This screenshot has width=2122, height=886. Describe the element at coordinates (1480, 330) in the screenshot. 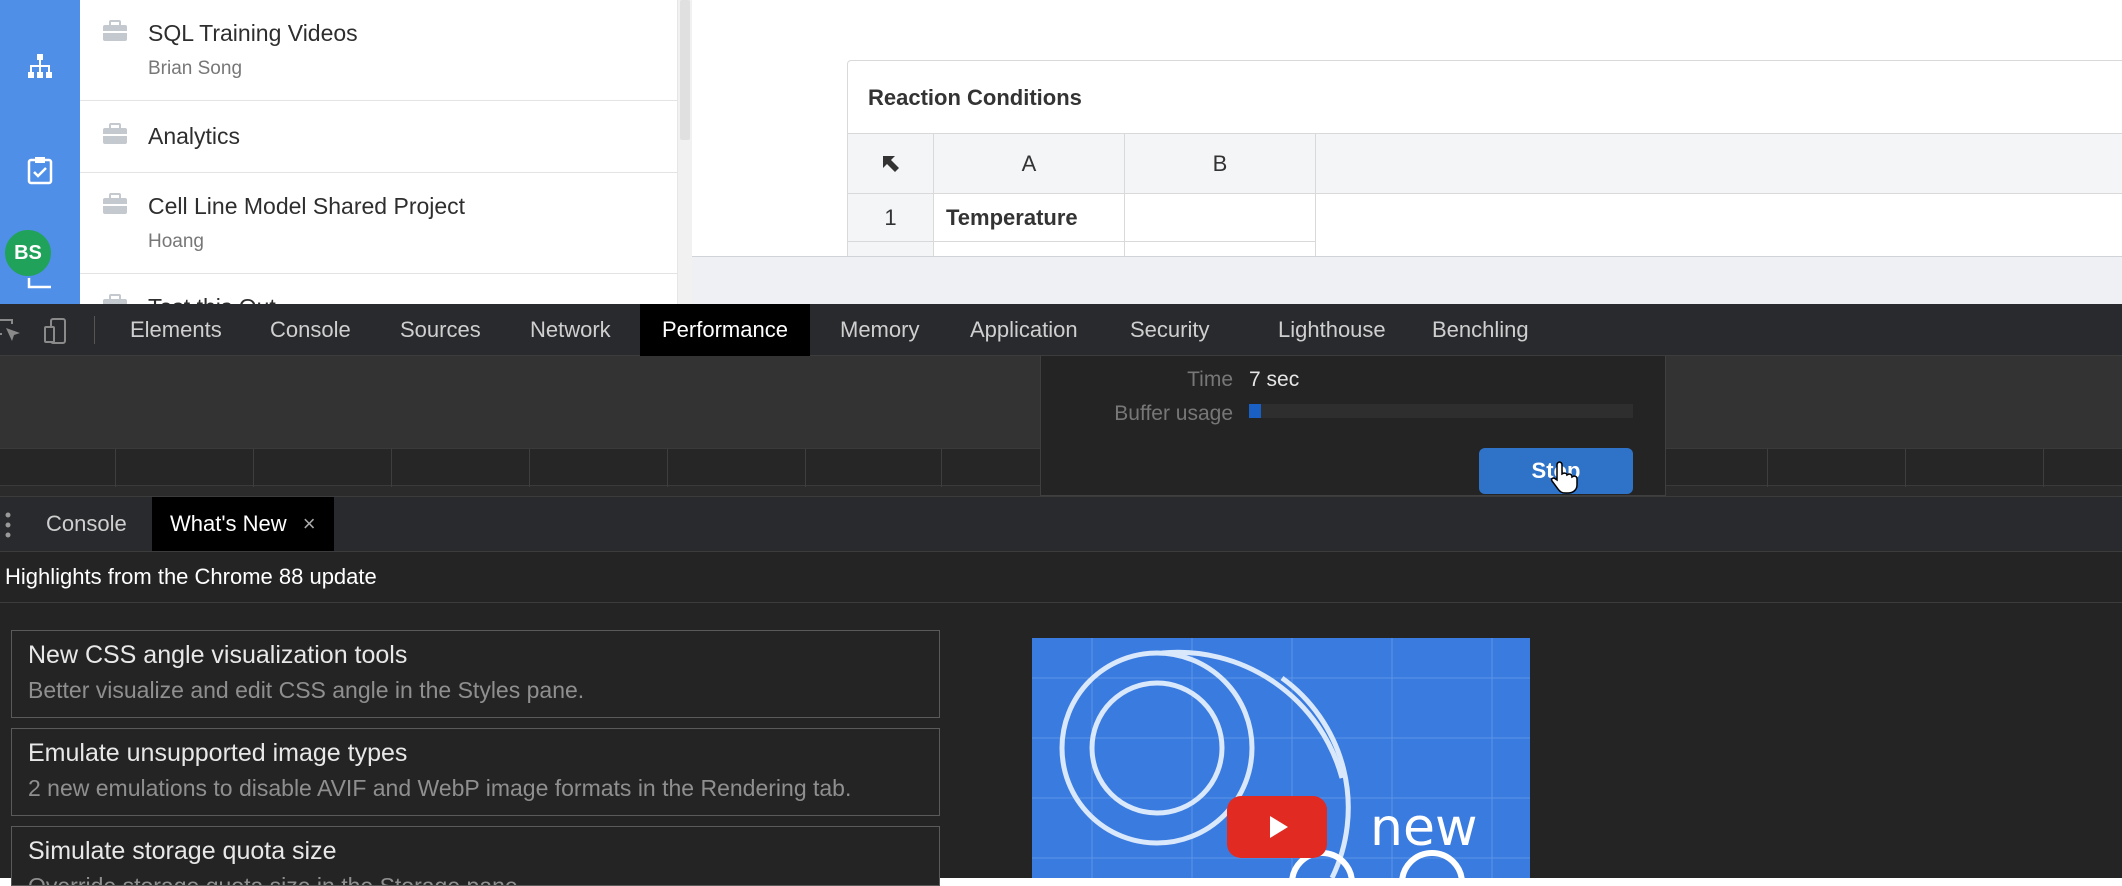

I see `tab-benchling: Benchling` at that location.